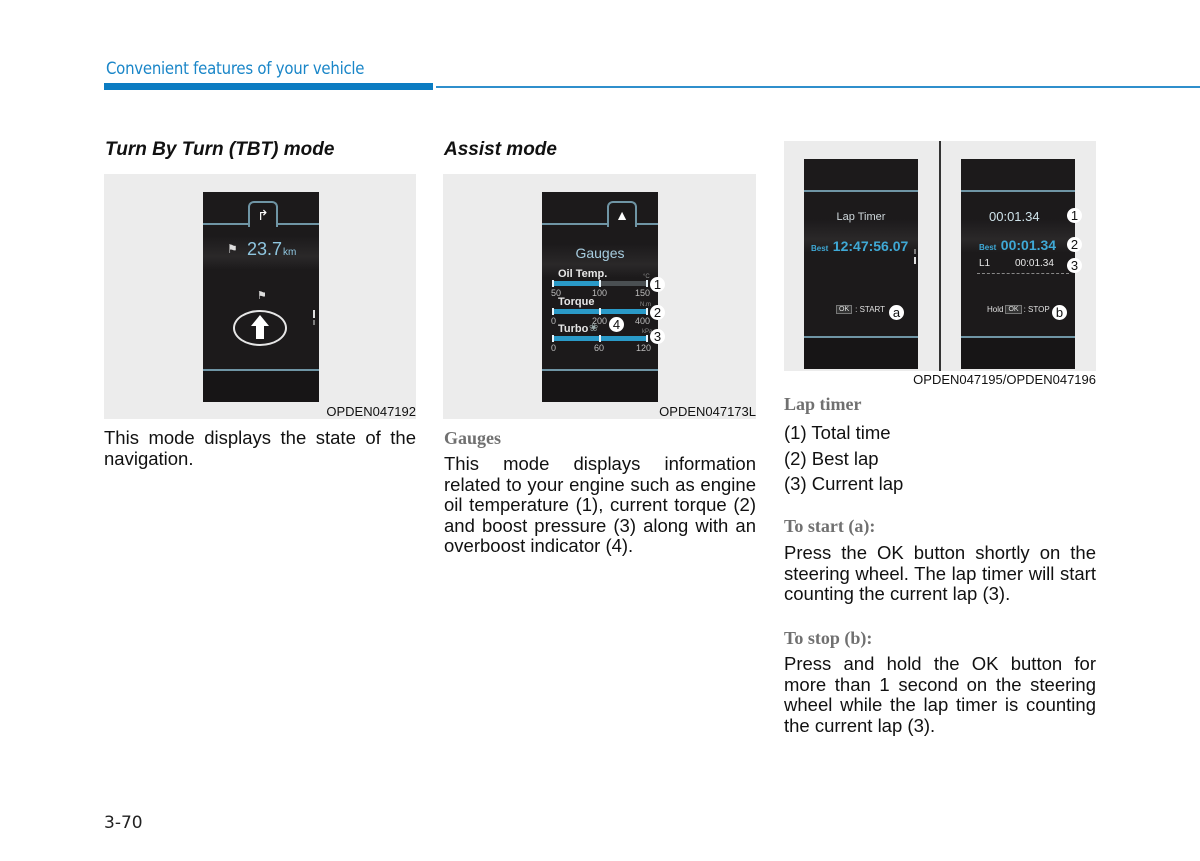  Describe the element at coordinates (235, 69) in the screenshot. I see `section-header-title: Convenient features of your vehicle` at that location.